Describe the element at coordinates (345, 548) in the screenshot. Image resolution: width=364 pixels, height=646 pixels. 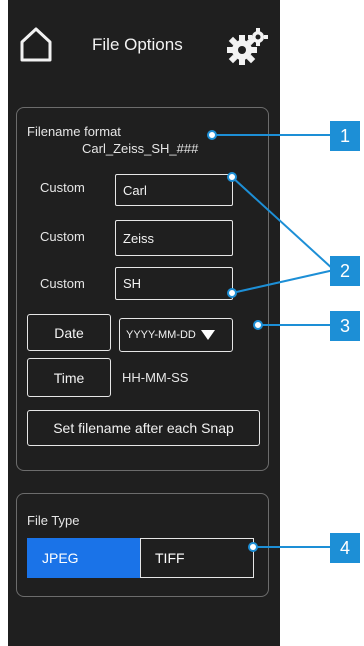
I see `callout-4: 4` at that location.